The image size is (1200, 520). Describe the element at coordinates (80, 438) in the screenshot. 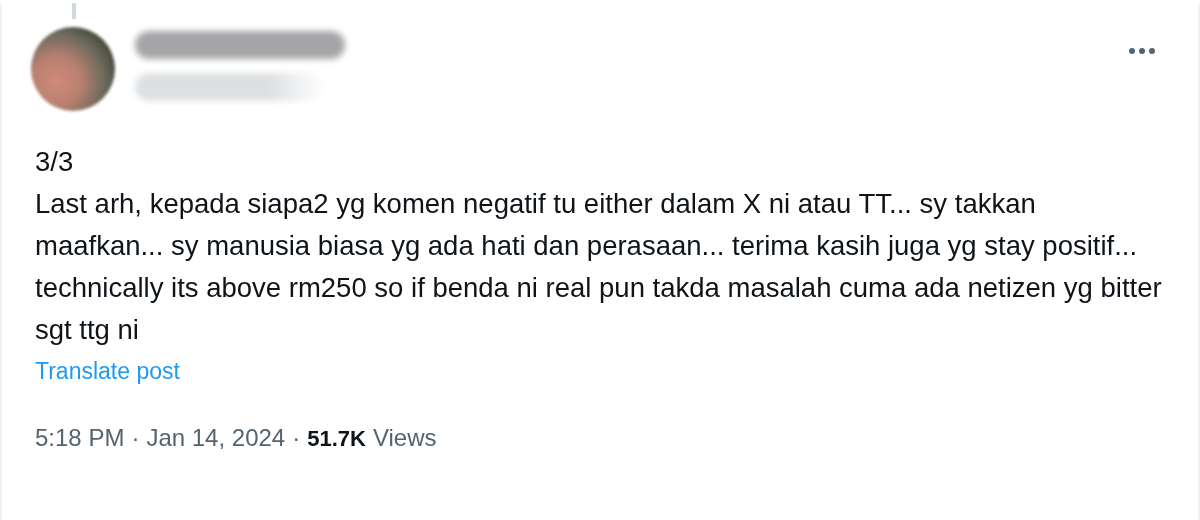

I see `post-time: 5:18 PM` at that location.